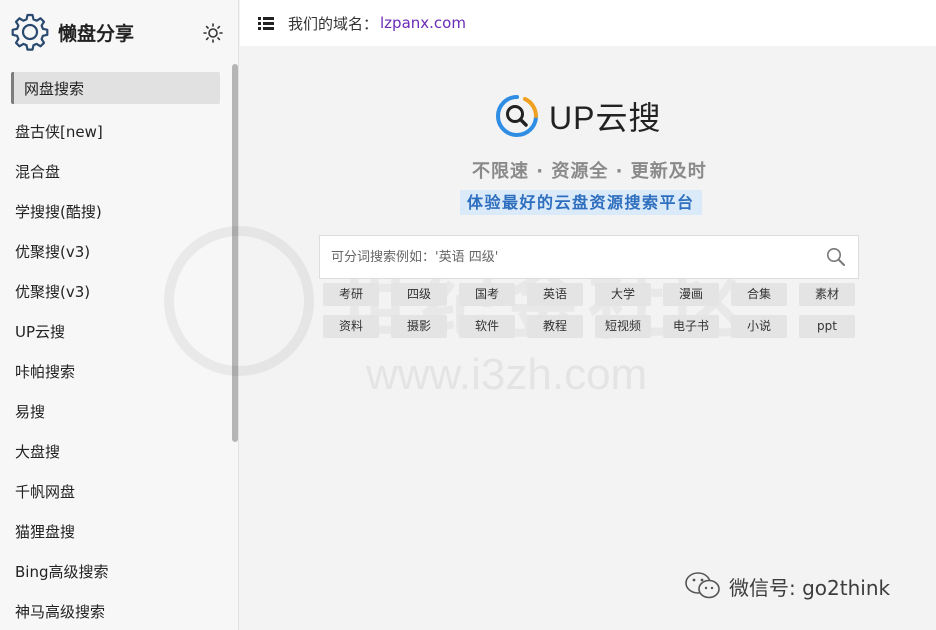 The image size is (936, 630). I want to click on tag-guokao: 国考, so click(487, 294).